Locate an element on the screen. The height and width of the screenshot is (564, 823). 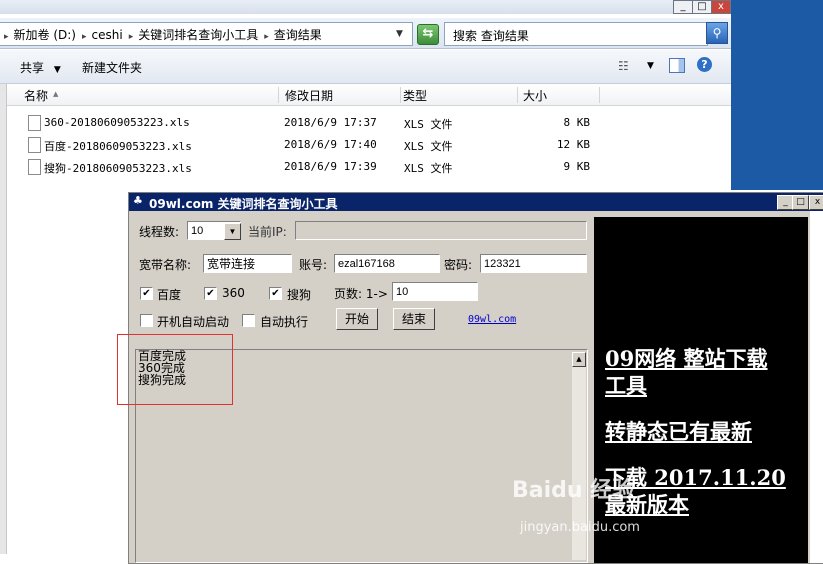
current-ip-label: 当前IP: is located at coordinates (267, 232).